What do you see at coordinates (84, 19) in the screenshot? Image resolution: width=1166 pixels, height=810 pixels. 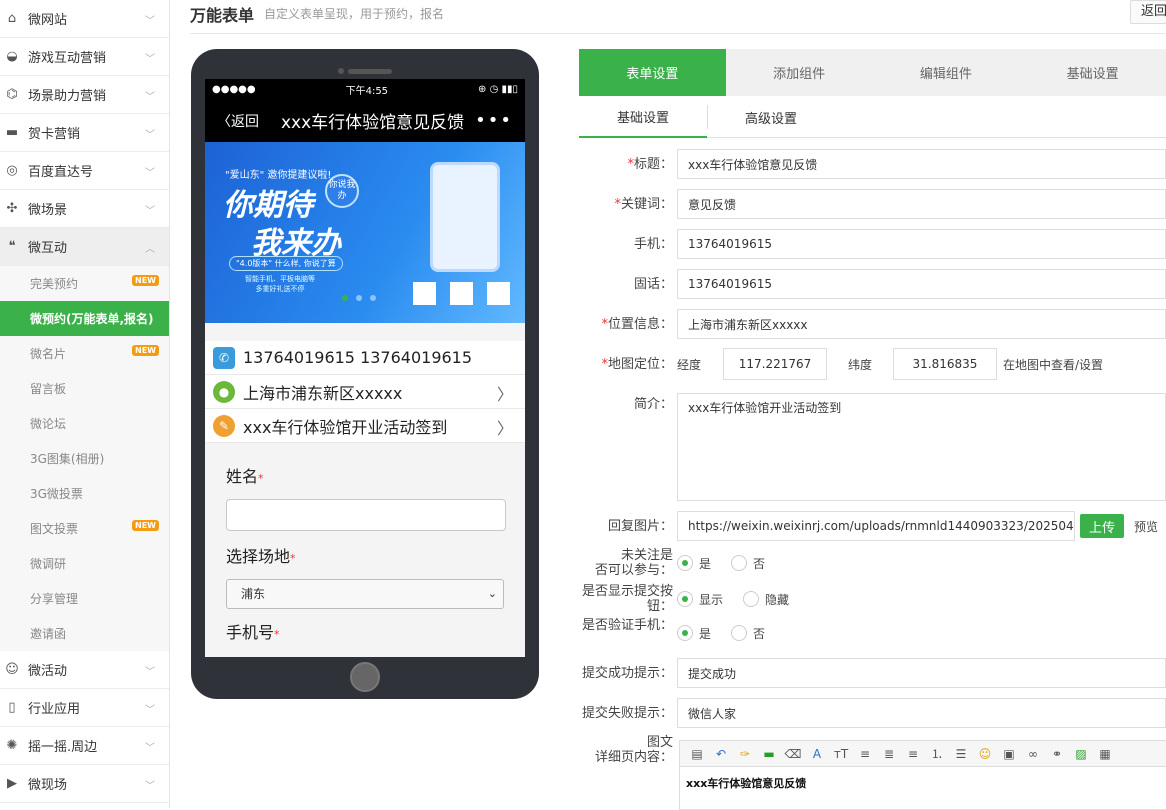 I see `sidebar-item-micro-site: ⌂ 微网站 ﹀` at bounding box center [84, 19].